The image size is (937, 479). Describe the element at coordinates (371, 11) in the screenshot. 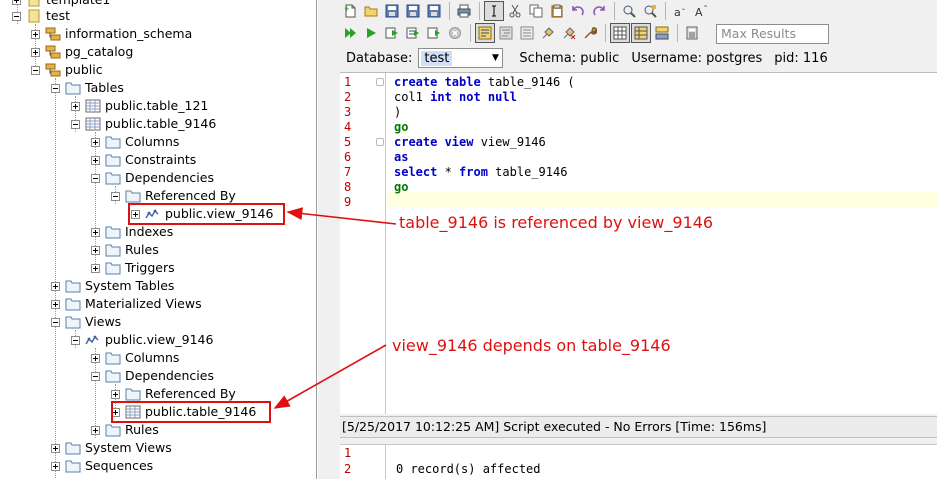

I see `open-file-button` at that location.